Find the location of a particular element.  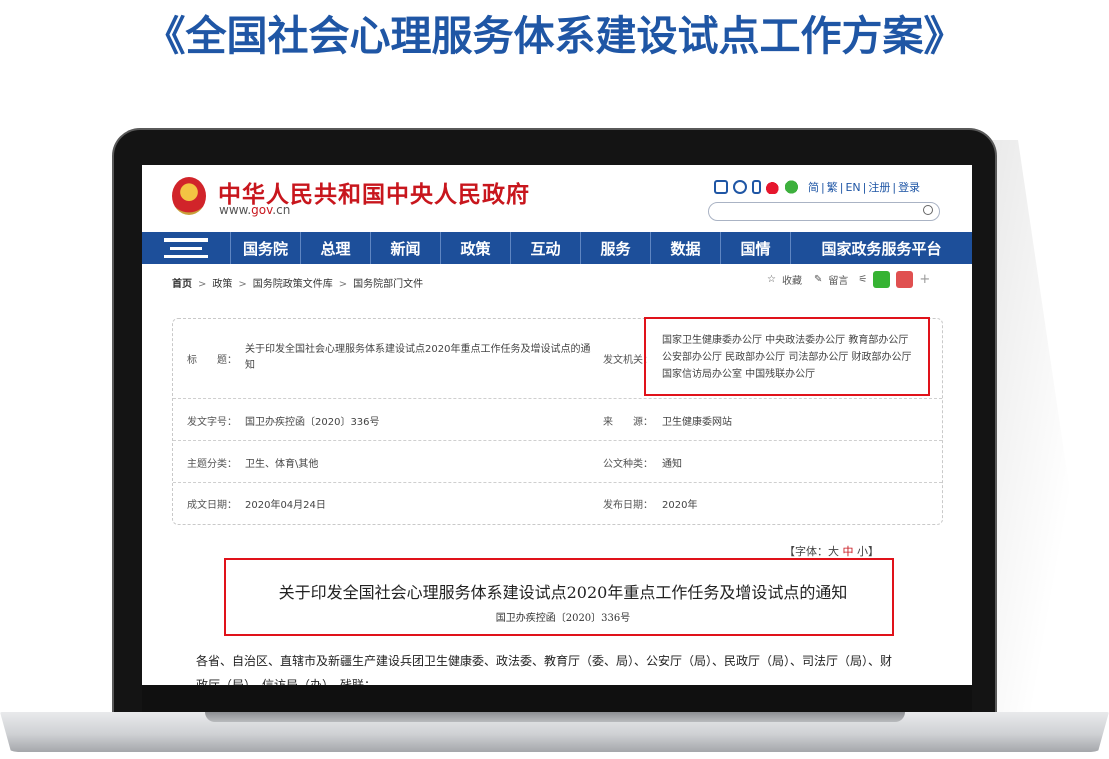

comment-link: 留言 is located at coordinates (838, 279).